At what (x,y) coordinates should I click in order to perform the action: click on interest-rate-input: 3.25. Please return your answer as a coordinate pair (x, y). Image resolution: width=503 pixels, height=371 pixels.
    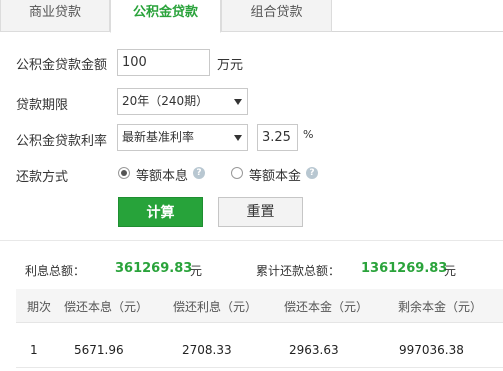
    Looking at the image, I should click on (277, 137).